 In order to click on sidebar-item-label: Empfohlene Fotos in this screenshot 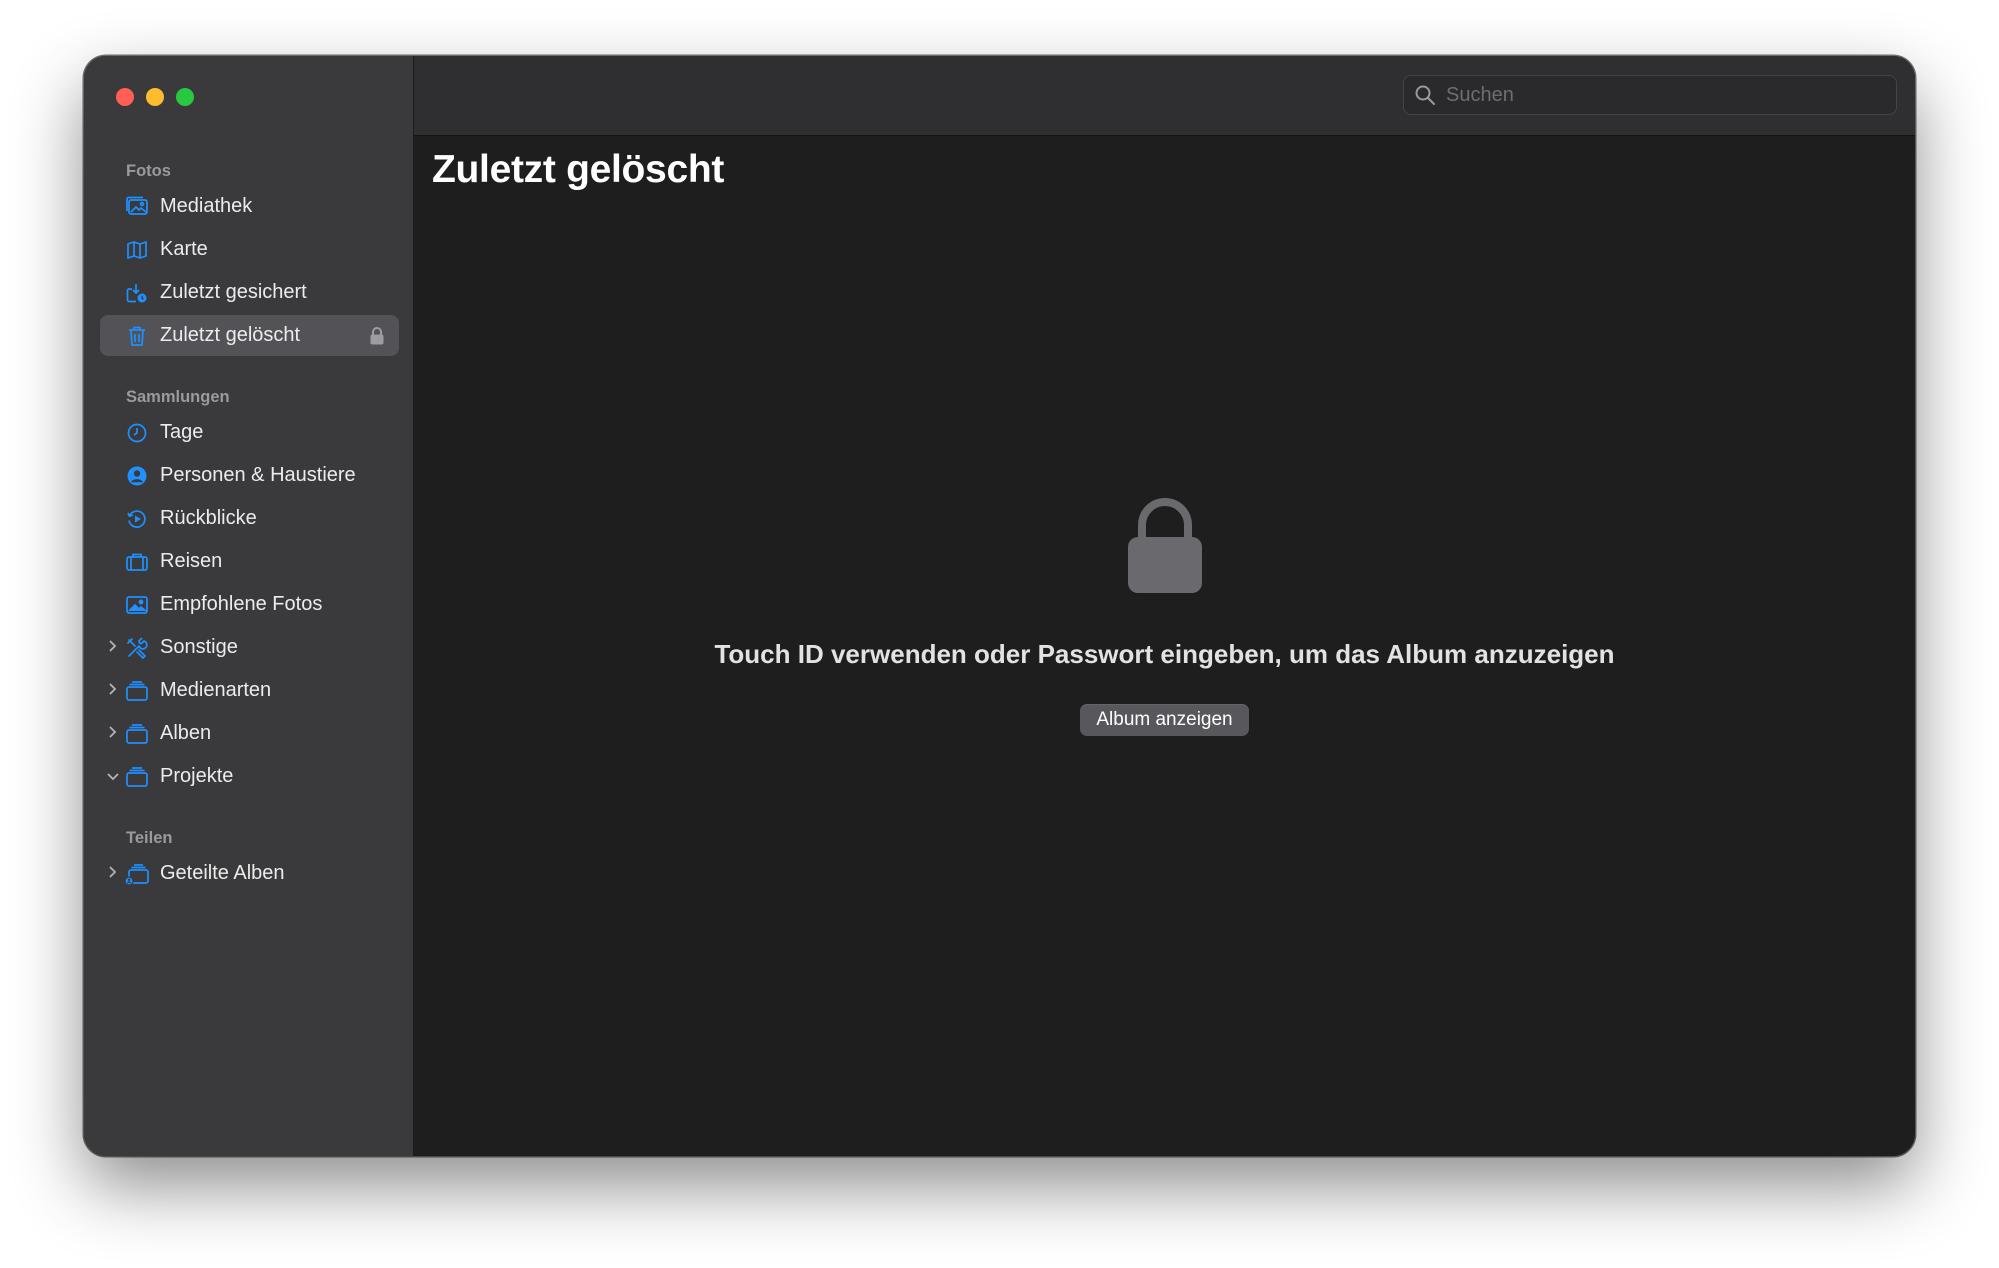, I will do `click(241, 604)`.